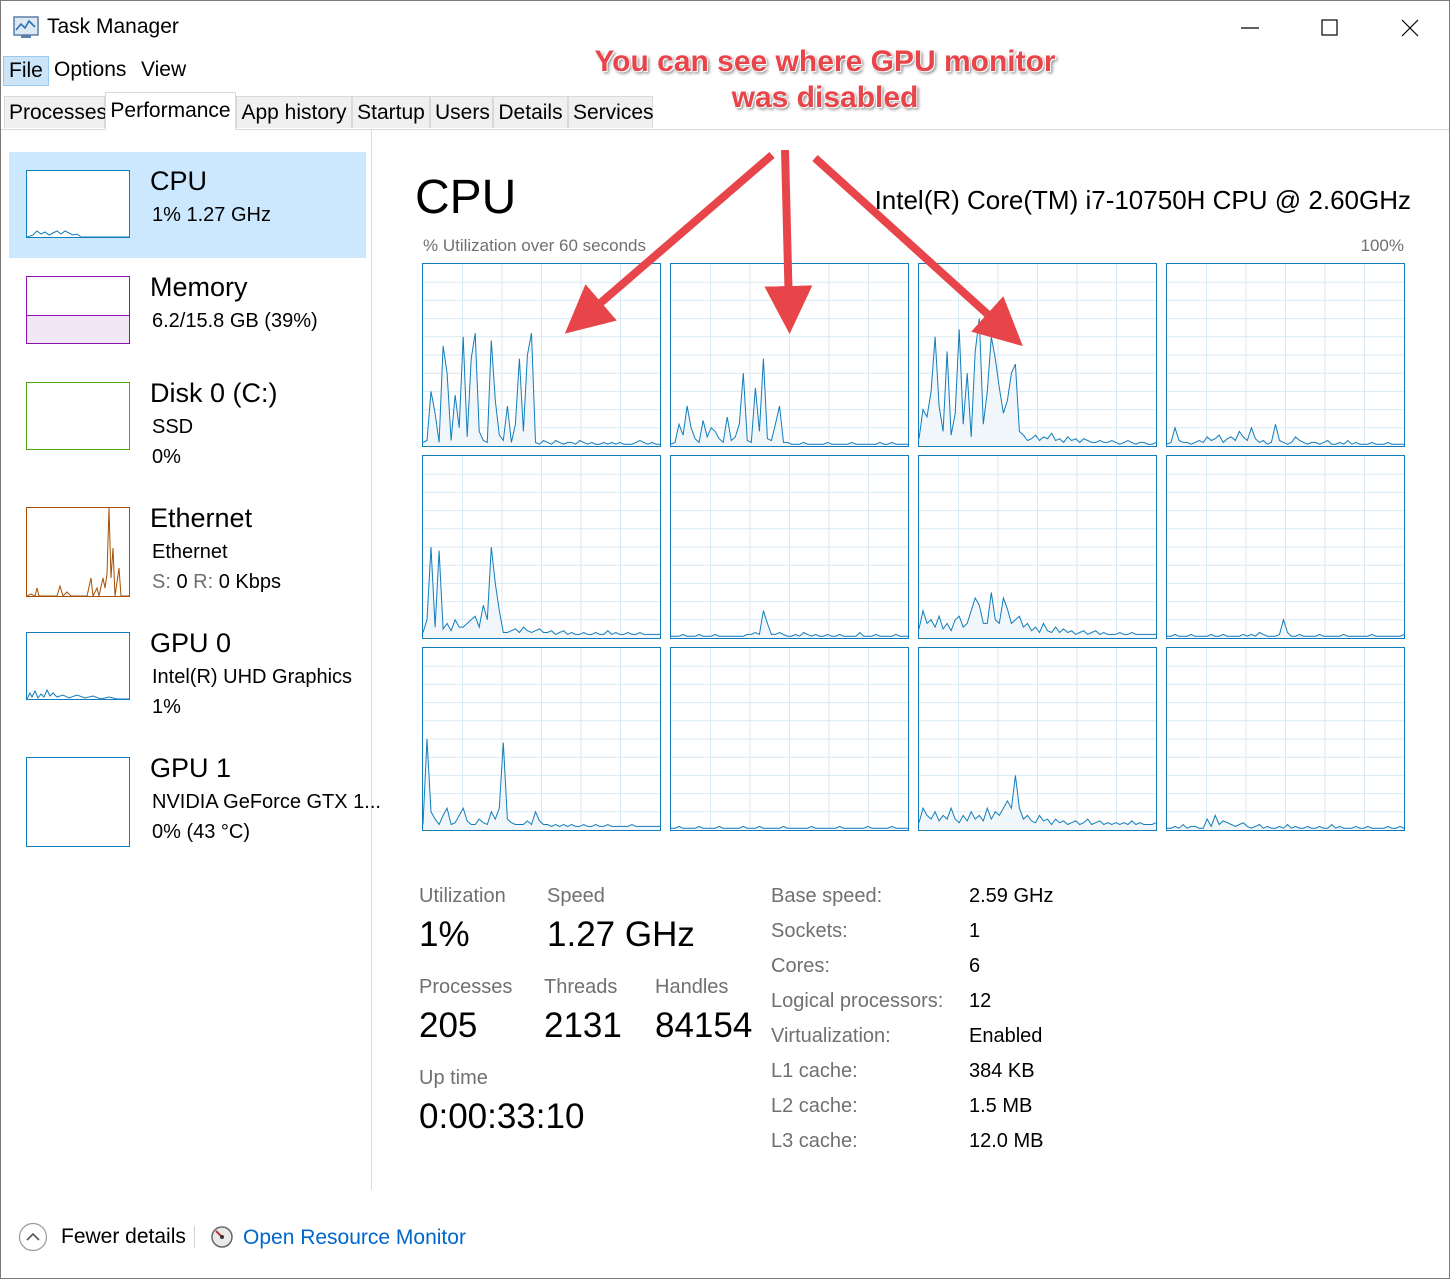 The height and width of the screenshot is (1279, 1450). Describe the element at coordinates (1382, 245) in the screenshot. I see `graph-max-label: 100%` at that location.